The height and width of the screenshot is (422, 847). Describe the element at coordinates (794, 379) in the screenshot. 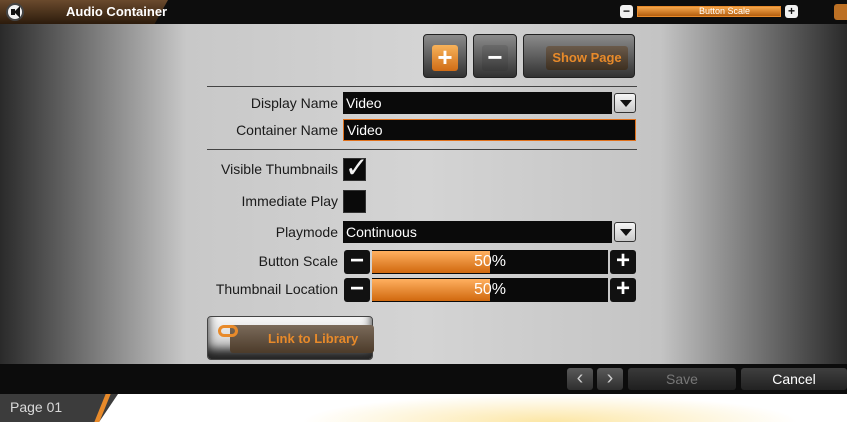

I see `cancel-button: Cancel` at that location.